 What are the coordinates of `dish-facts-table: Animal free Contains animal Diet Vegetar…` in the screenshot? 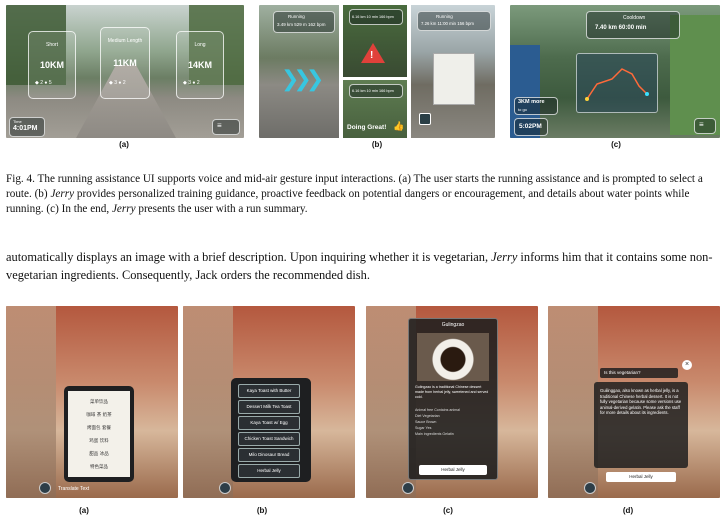 It's located at (437, 422).